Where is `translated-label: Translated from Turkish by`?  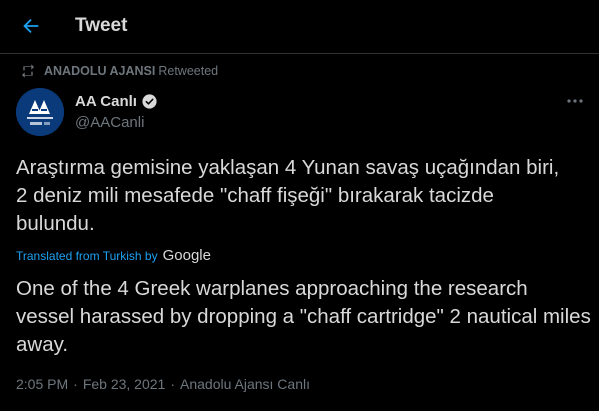
translated-label: Translated from Turkish by is located at coordinates (87, 255).